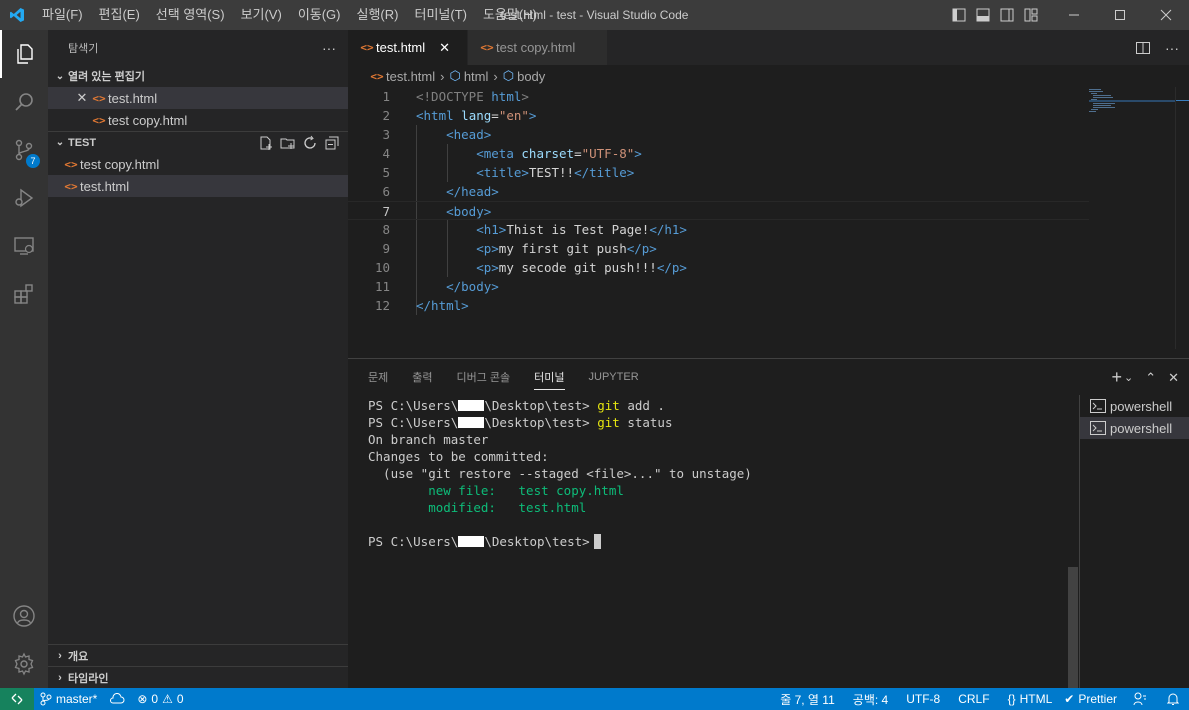 This screenshot has height=710, width=1189. What do you see at coordinates (198, 98) in the screenshot?
I see `open-editor-item: ✕ <> test.html` at bounding box center [198, 98].